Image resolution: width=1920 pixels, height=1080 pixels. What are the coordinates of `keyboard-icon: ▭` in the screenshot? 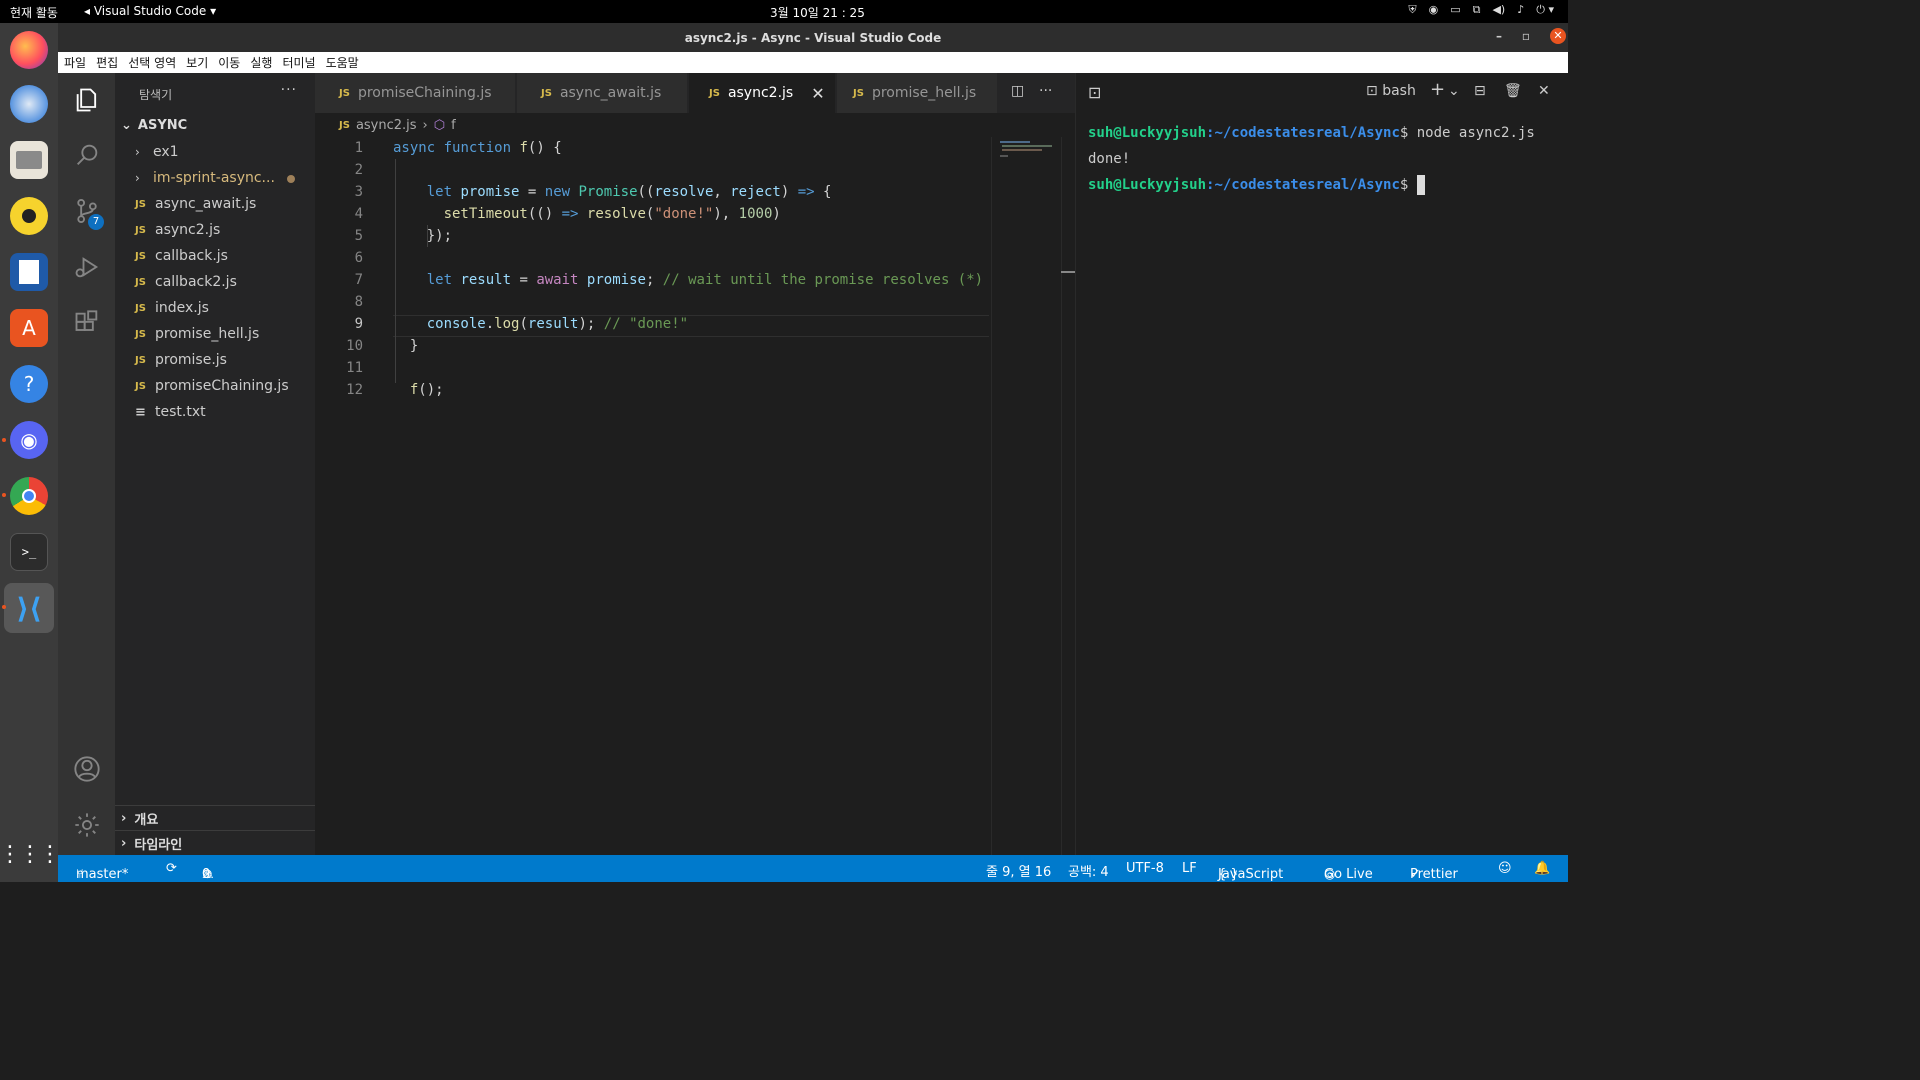 It's located at (1455, 9).